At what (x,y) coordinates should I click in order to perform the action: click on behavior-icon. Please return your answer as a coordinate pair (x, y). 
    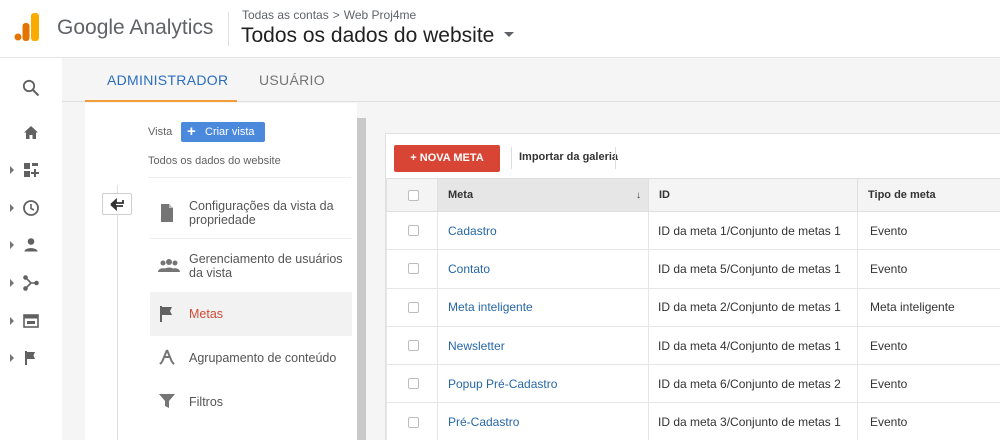
    Looking at the image, I should click on (31, 321).